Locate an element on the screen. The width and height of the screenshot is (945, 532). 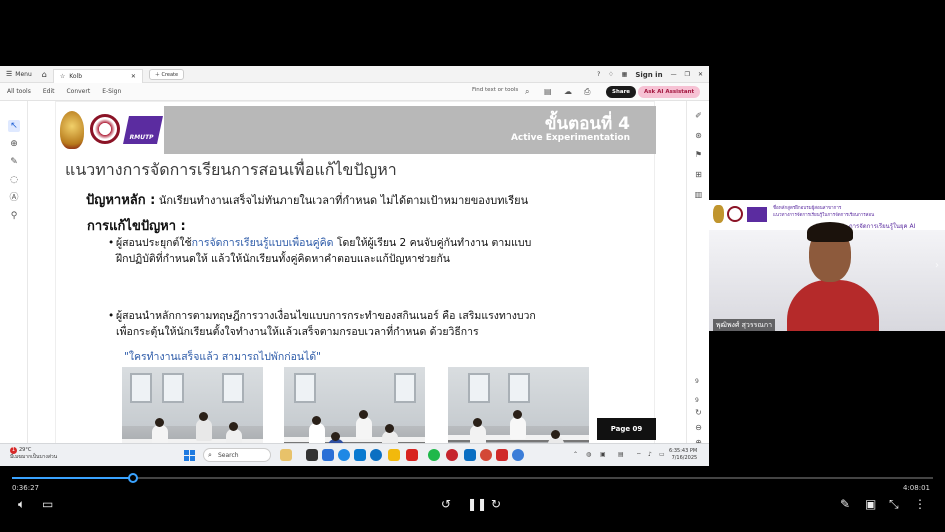
tray-app-icon: ◍ is located at coordinates (588, 454).